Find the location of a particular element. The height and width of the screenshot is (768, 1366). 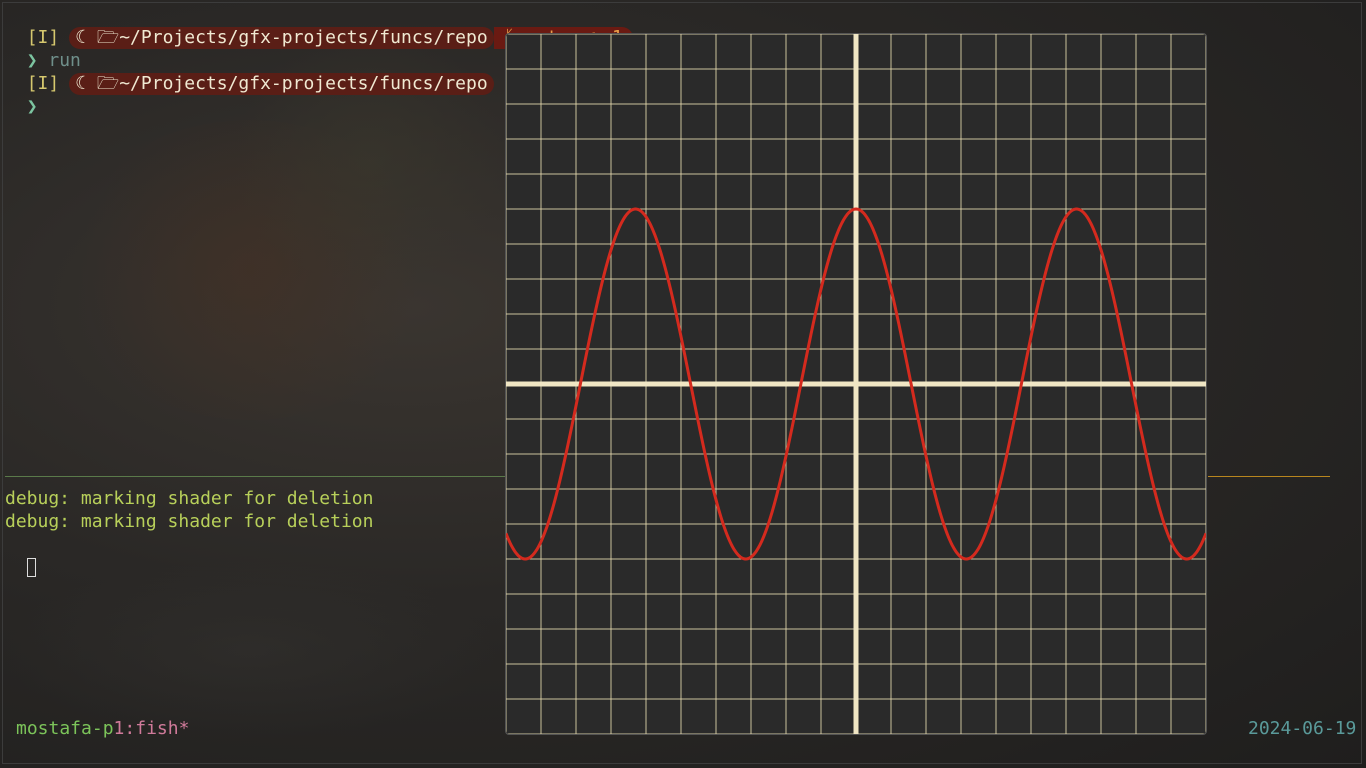

tmux-status-left: mostafa-p1:fish* is located at coordinates (102, 729).